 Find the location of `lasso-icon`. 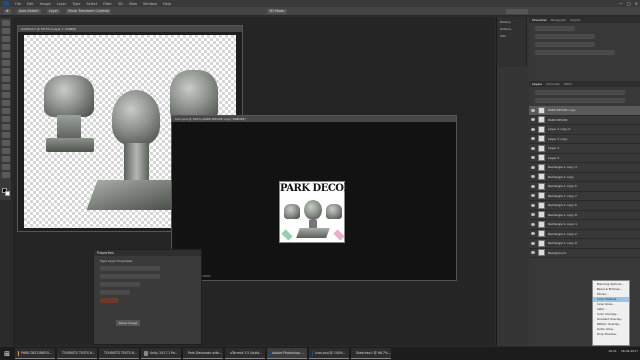

lasso-icon is located at coordinates (5, 39).